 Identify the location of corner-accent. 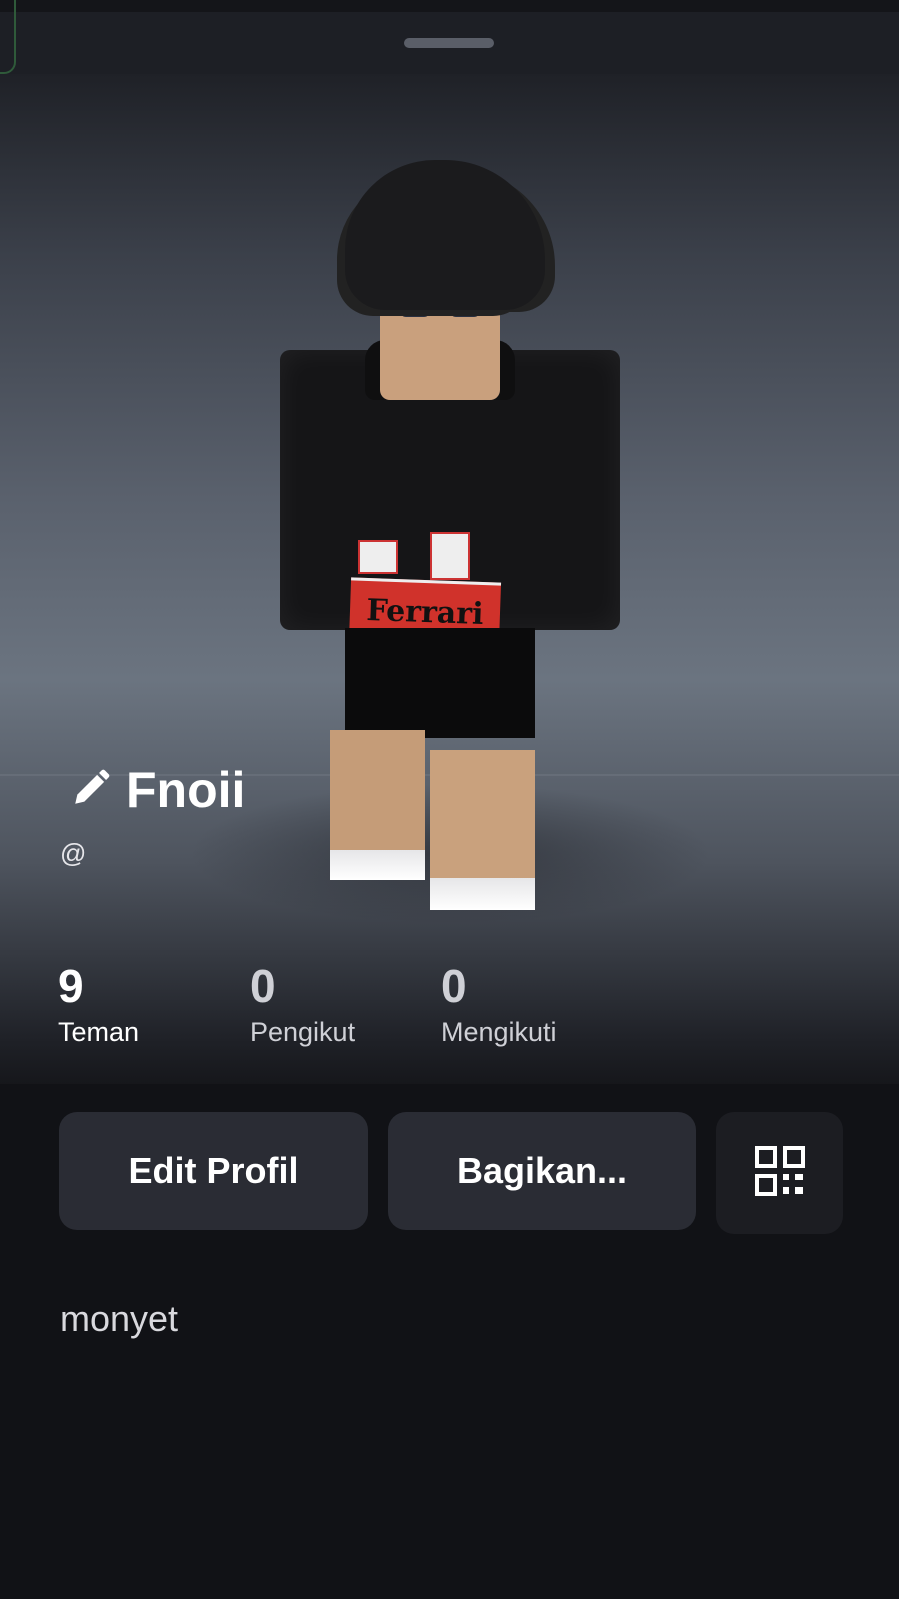
(8, 37).